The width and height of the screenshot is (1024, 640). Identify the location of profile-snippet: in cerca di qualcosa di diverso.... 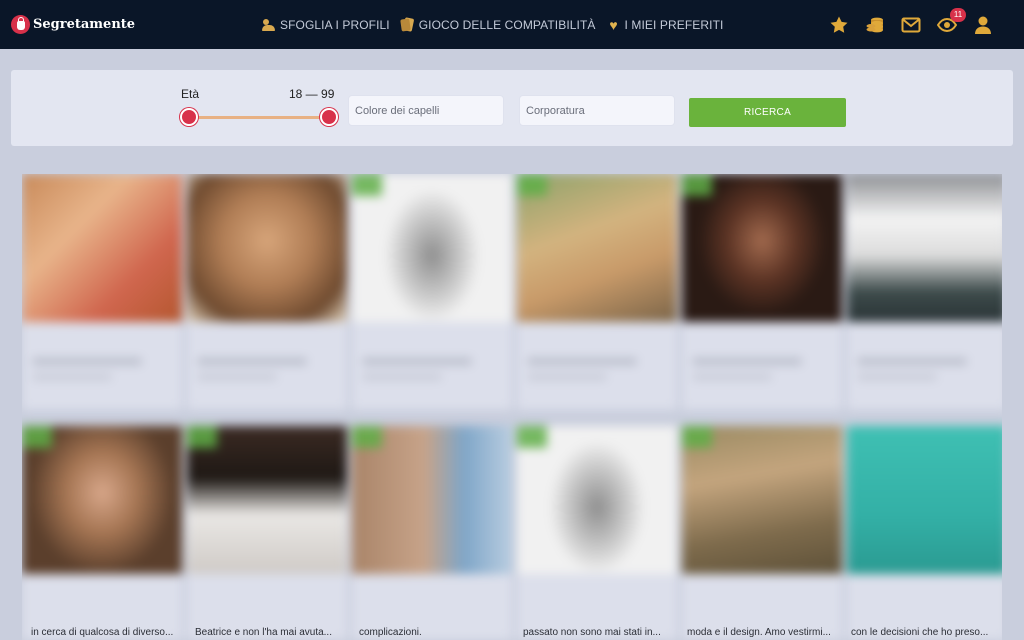
(102, 632).